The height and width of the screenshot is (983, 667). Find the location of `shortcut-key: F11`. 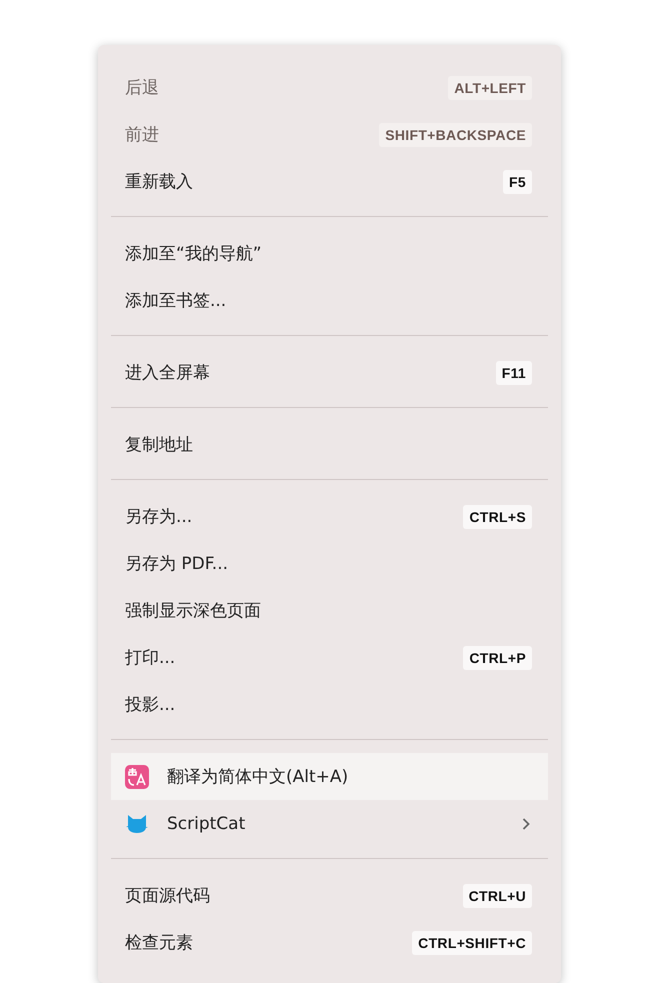

shortcut-key: F11 is located at coordinates (514, 372).